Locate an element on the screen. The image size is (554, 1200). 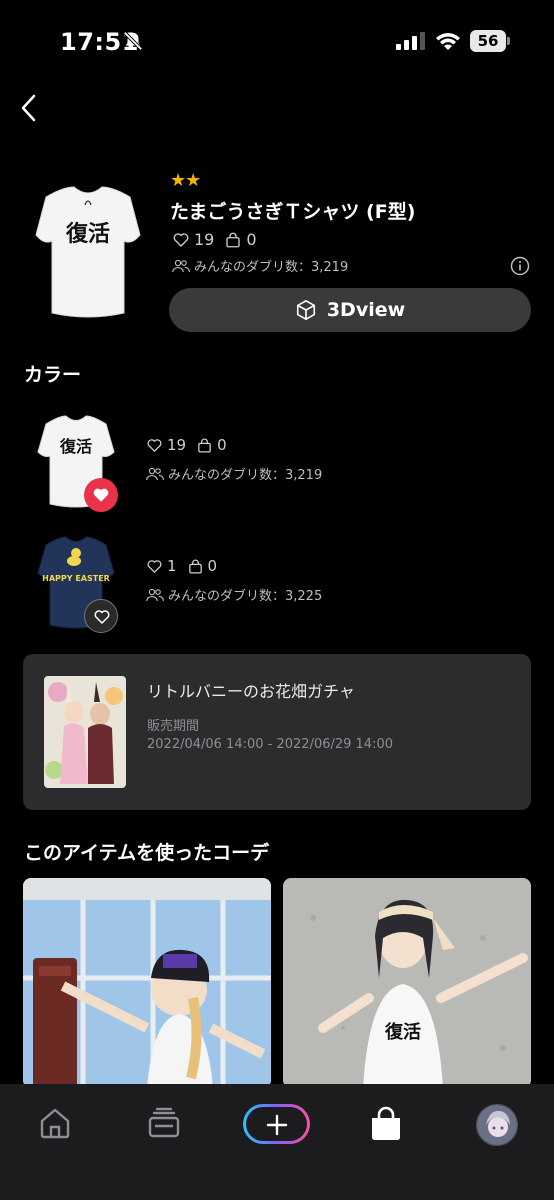
battery-level: 56 is located at coordinates (488, 41).